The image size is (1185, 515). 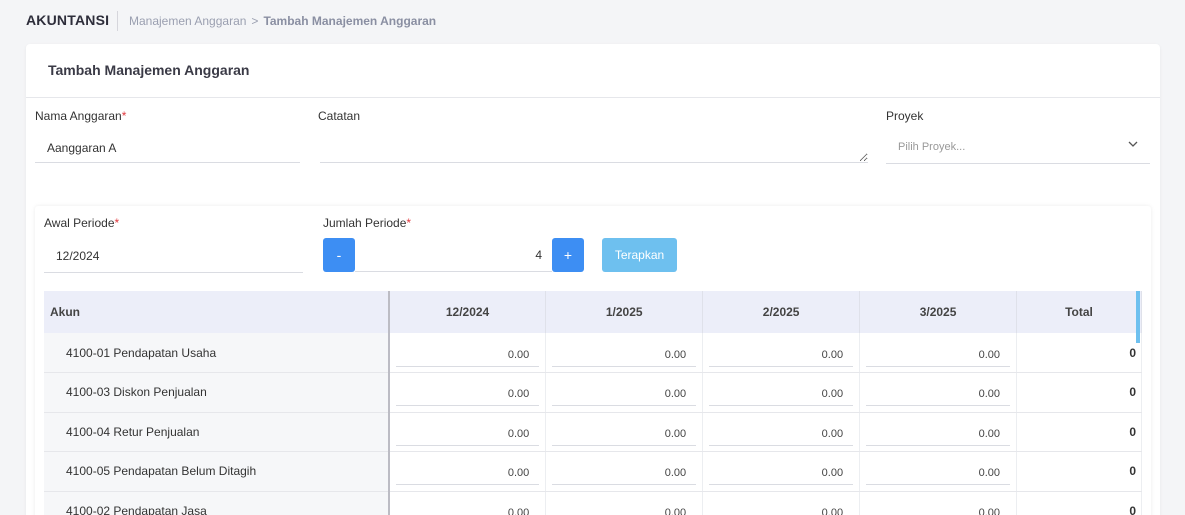 I want to click on proyek-label: Proyek, so click(x=905, y=116).